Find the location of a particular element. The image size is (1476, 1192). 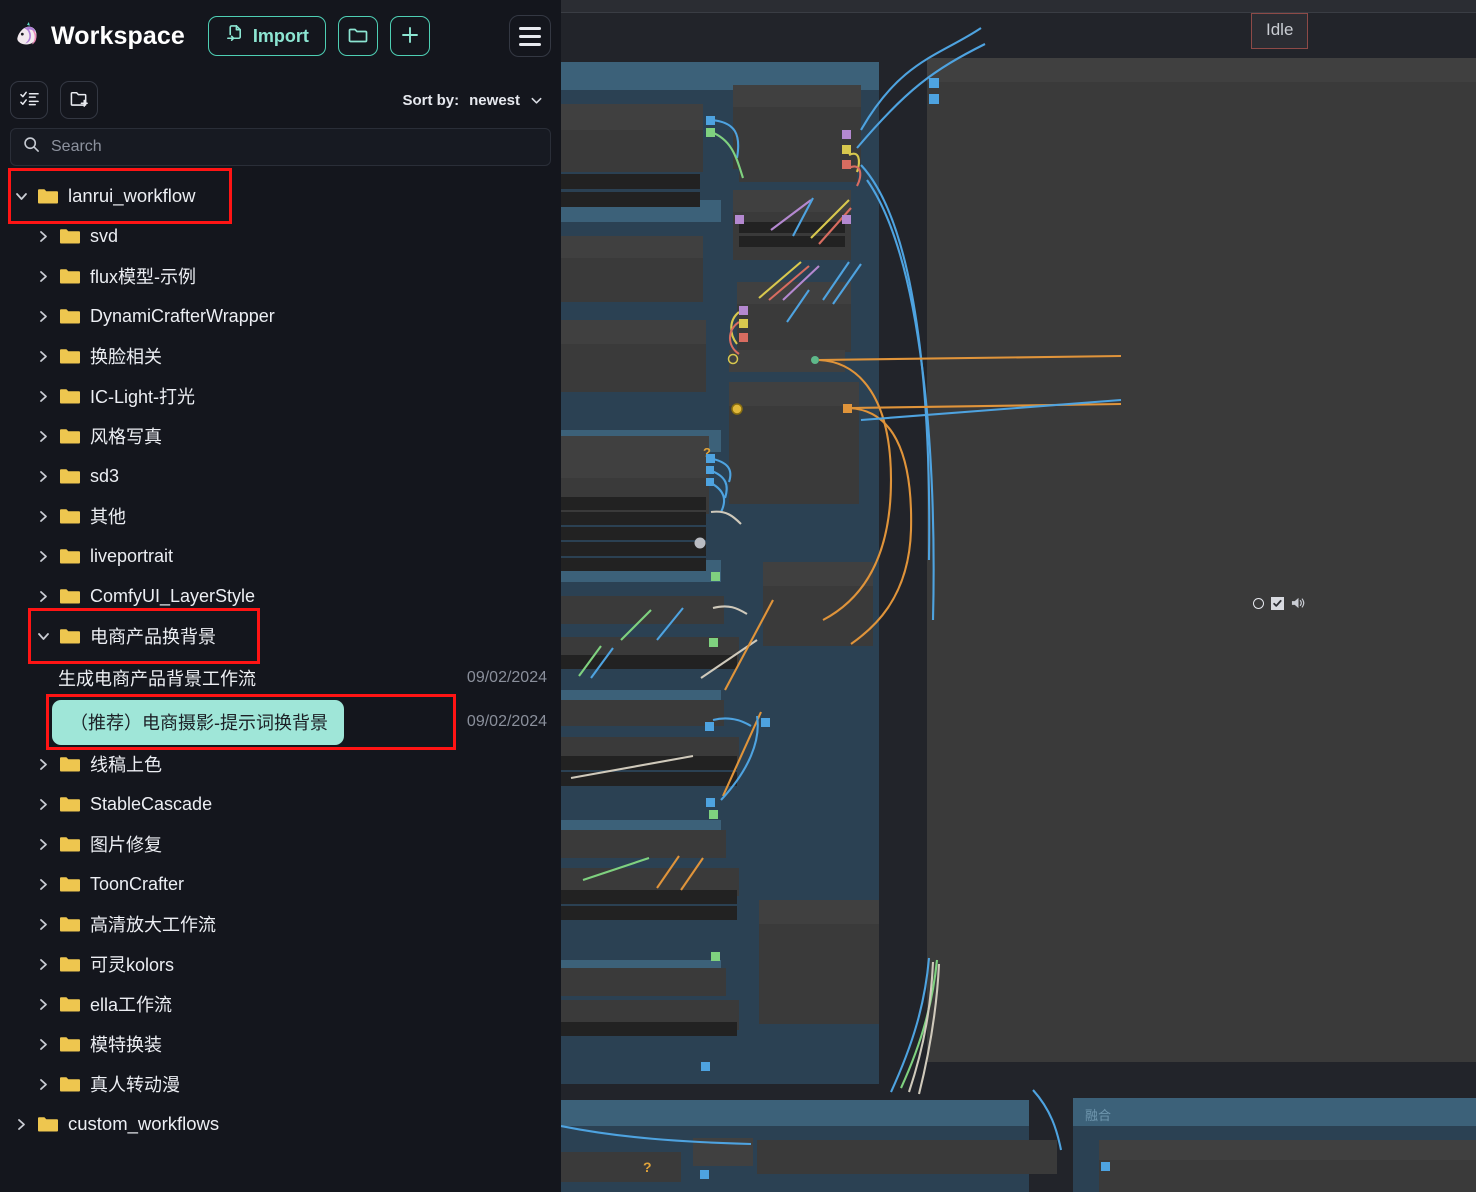

tree-folder-label: 线稿上色 is located at coordinates (126, 765).